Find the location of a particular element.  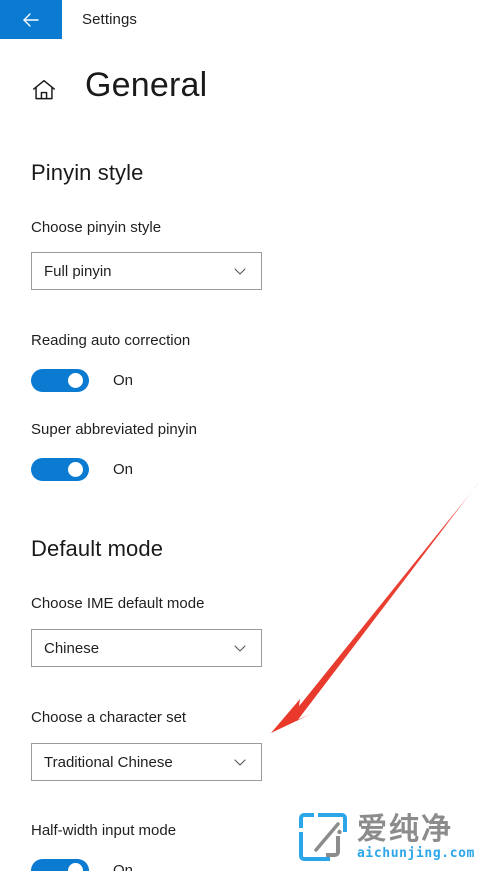

aichunjing-logo-icon is located at coordinates (323, 837).